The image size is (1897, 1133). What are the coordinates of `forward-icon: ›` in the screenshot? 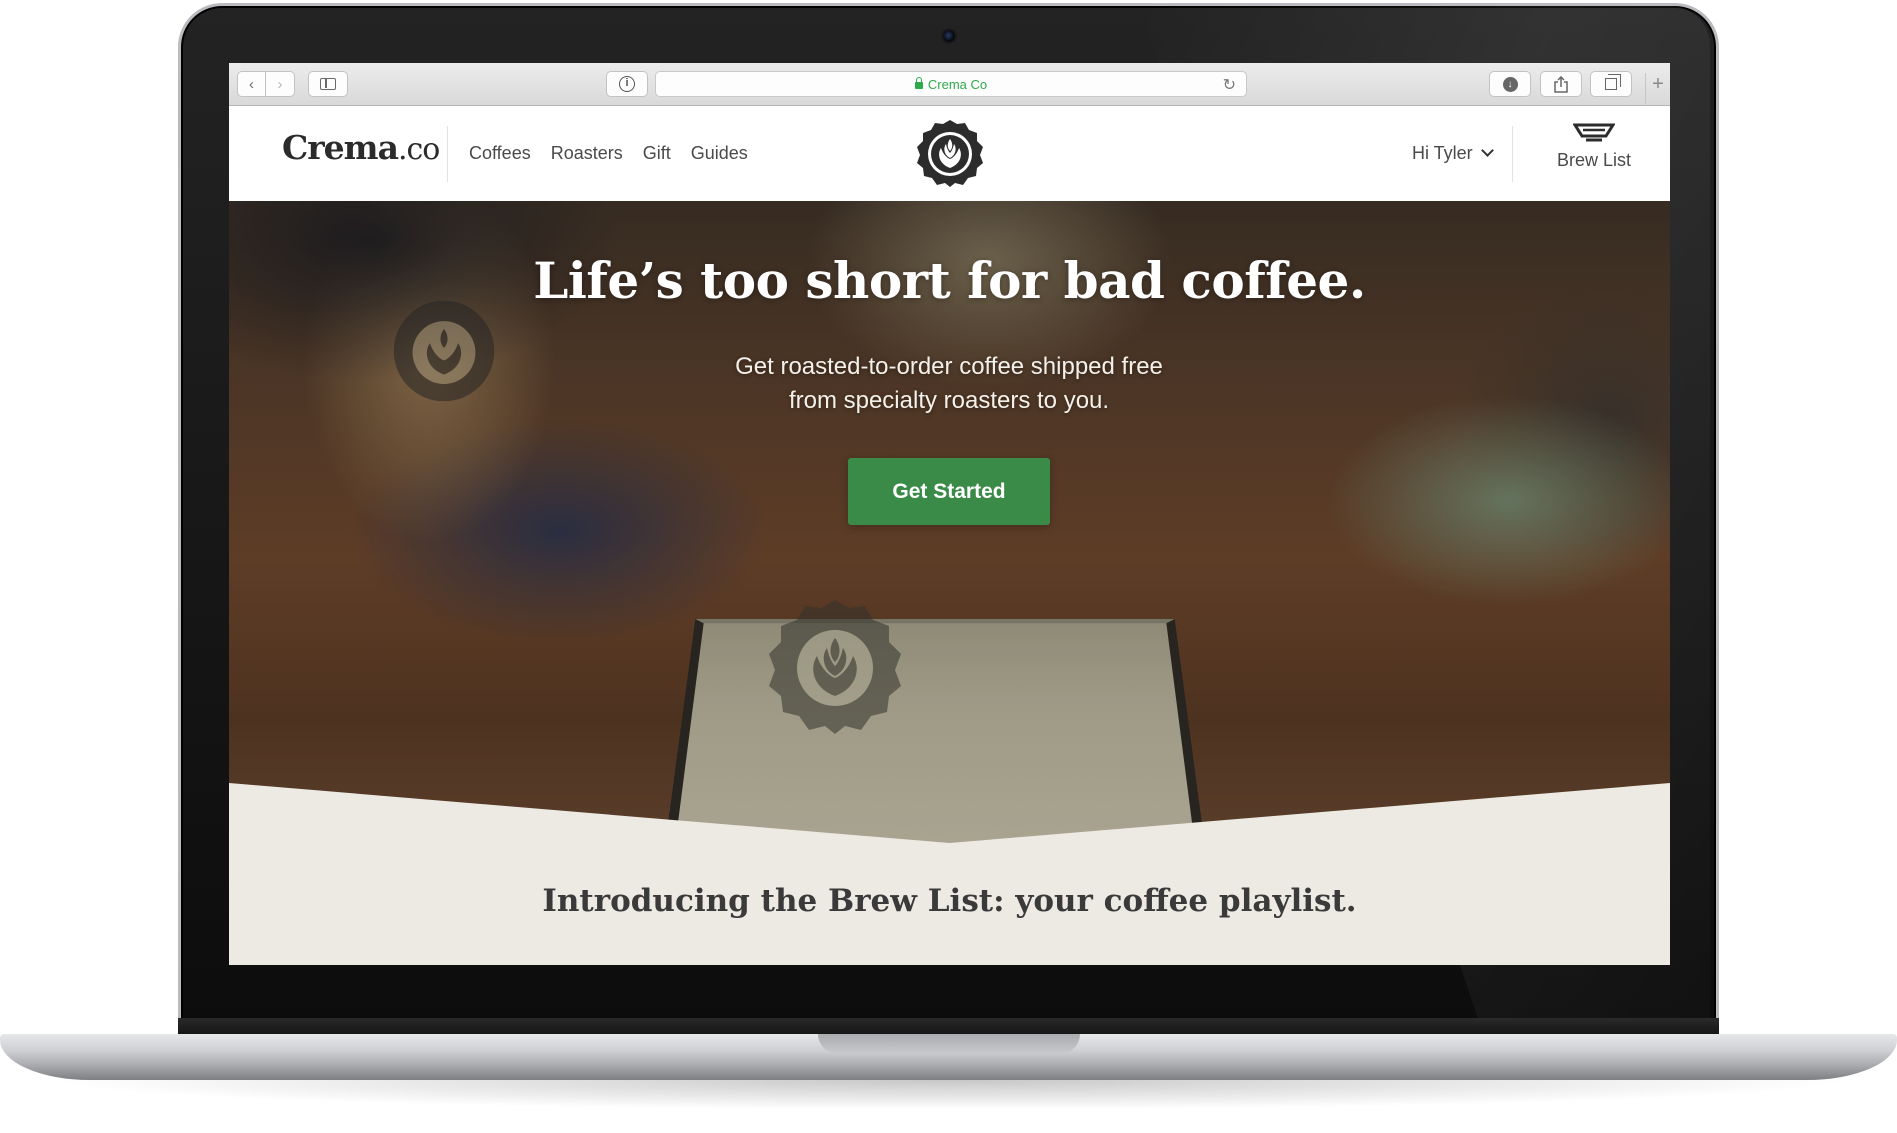 It's located at (280, 84).